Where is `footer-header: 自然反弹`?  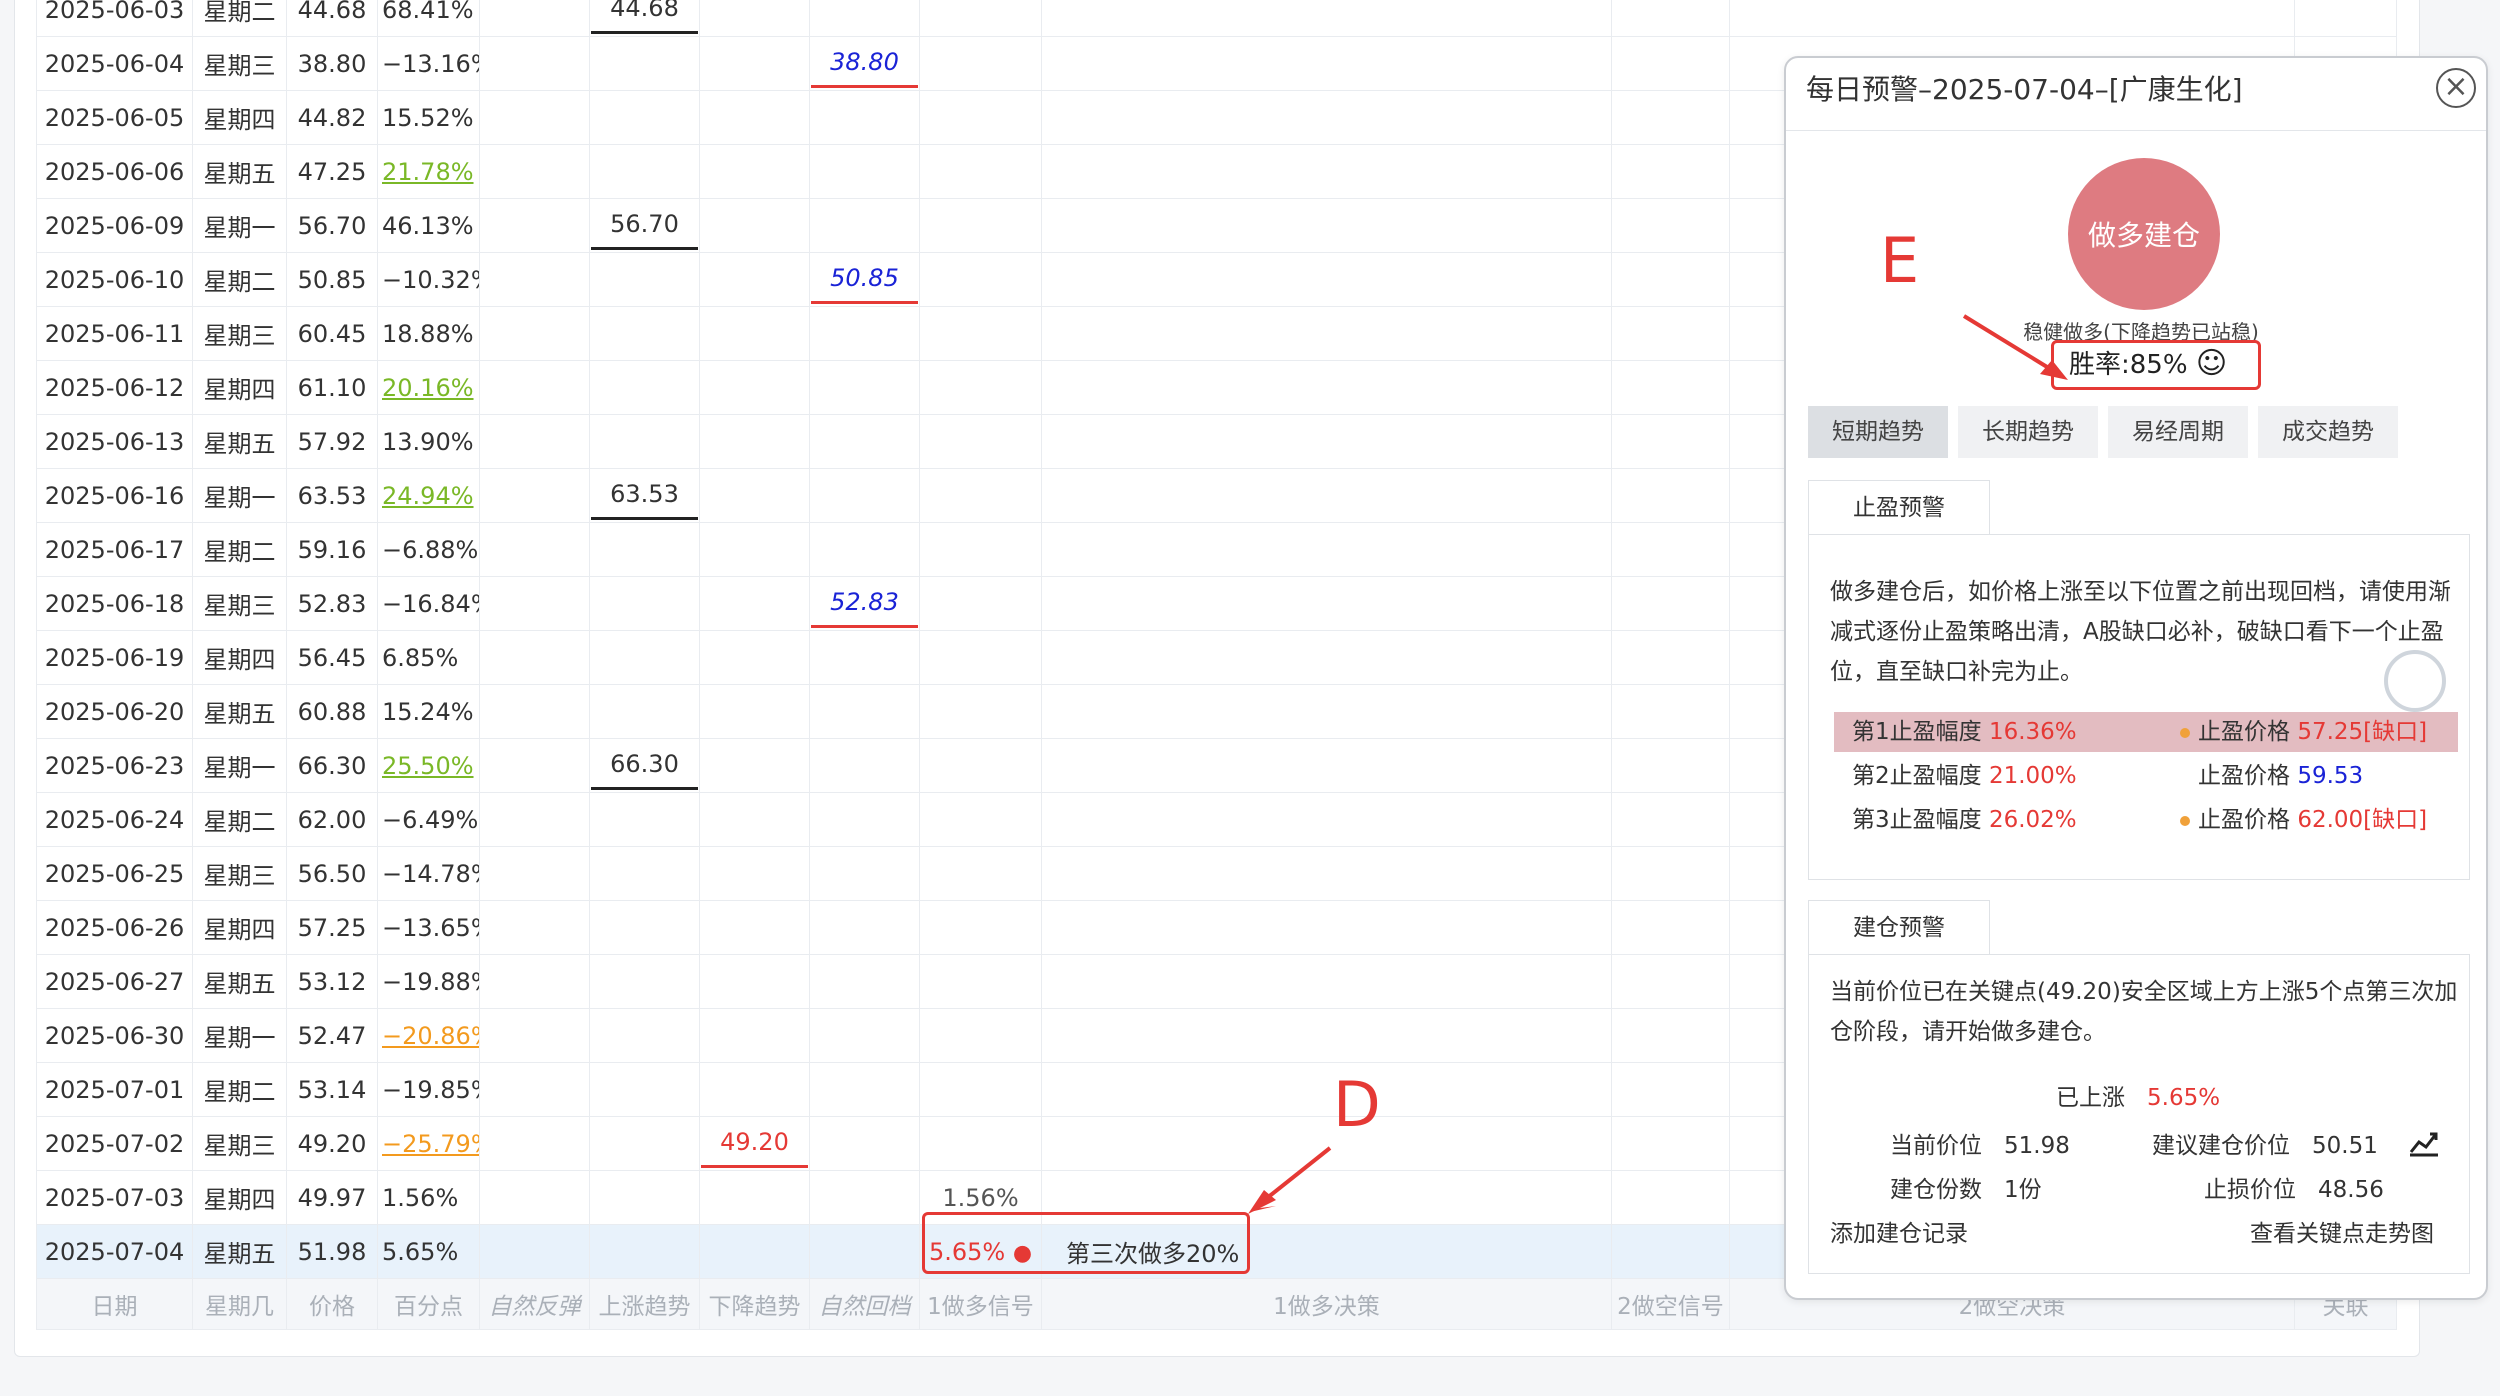 footer-header: 自然反弹 is located at coordinates (534, 1304).